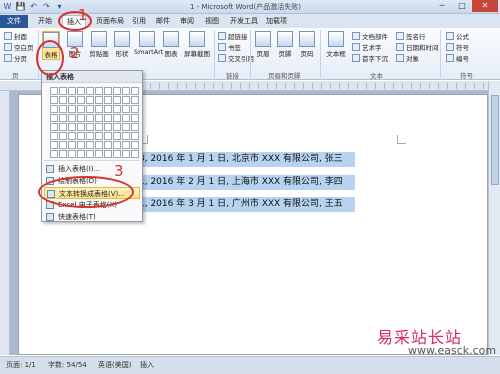  I want to click on clipart-icon, so click(99, 39).